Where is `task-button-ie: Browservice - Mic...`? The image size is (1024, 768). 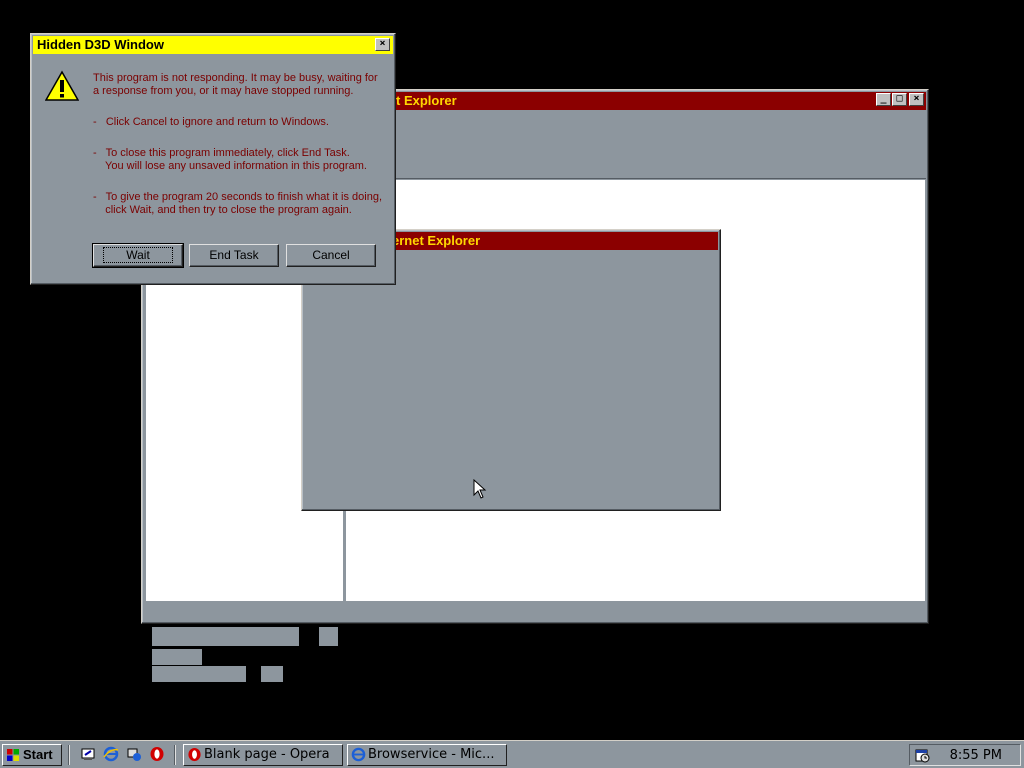 task-button-ie: Browservice - Mic... is located at coordinates (427, 755).